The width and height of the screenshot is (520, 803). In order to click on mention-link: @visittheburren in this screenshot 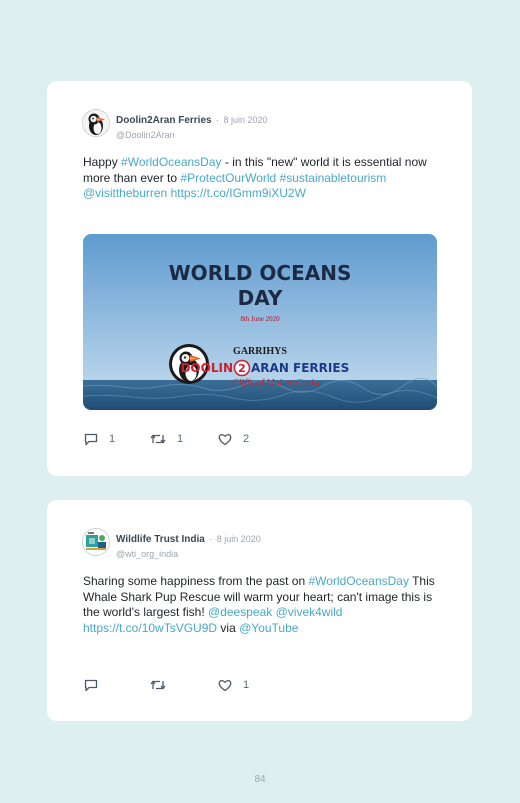, I will do `click(125, 193)`.